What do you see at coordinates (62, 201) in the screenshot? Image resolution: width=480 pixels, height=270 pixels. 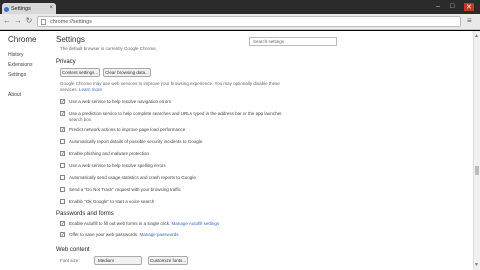 I see `checkbox-ok-google` at bounding box center [62, 201].